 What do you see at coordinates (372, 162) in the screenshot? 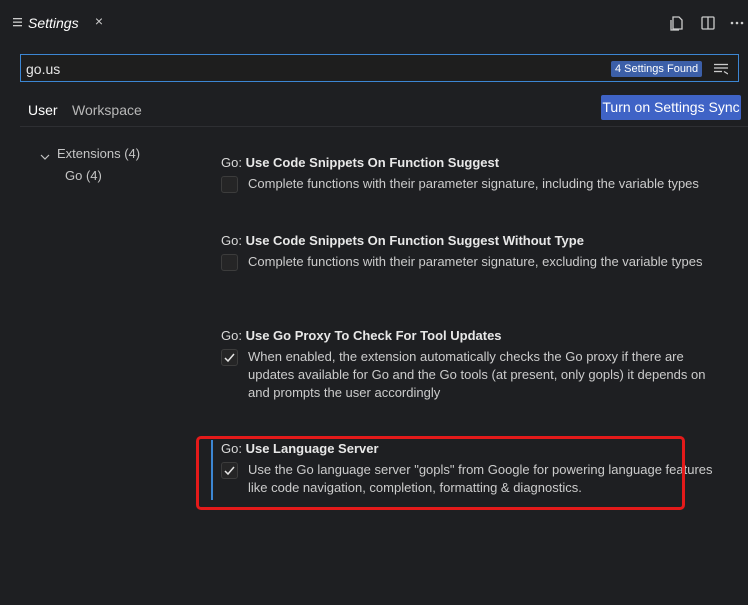
I see `setting-name: Use Code Snippets On Function Suggest` at bounding box center [372, 162].